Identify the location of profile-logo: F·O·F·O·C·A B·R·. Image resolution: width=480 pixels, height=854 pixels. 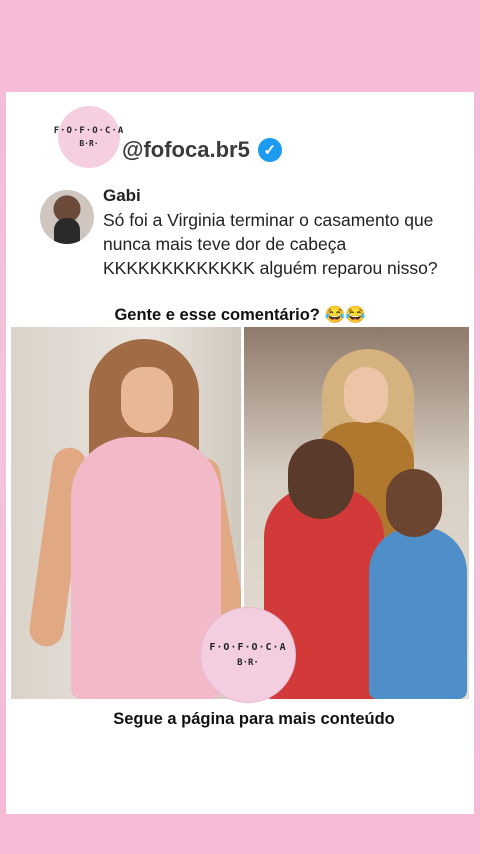
(88, 137).